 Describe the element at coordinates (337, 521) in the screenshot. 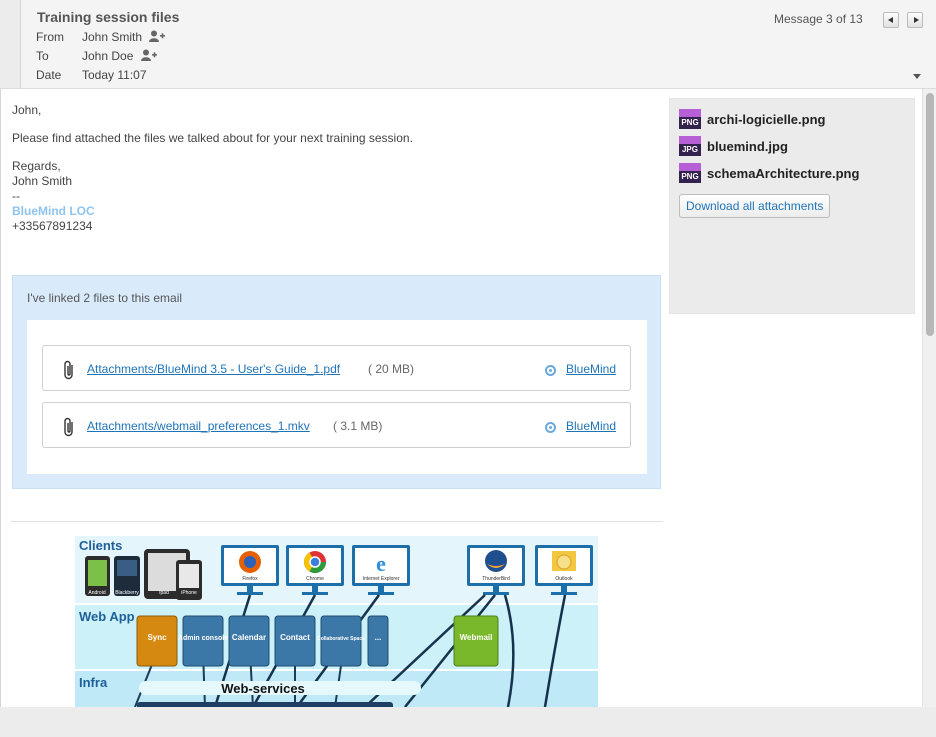

I see `divider` at that location.